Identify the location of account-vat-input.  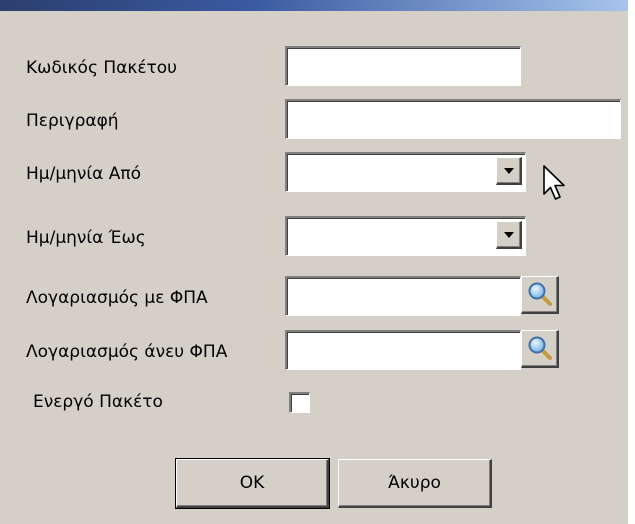
(403, 296).